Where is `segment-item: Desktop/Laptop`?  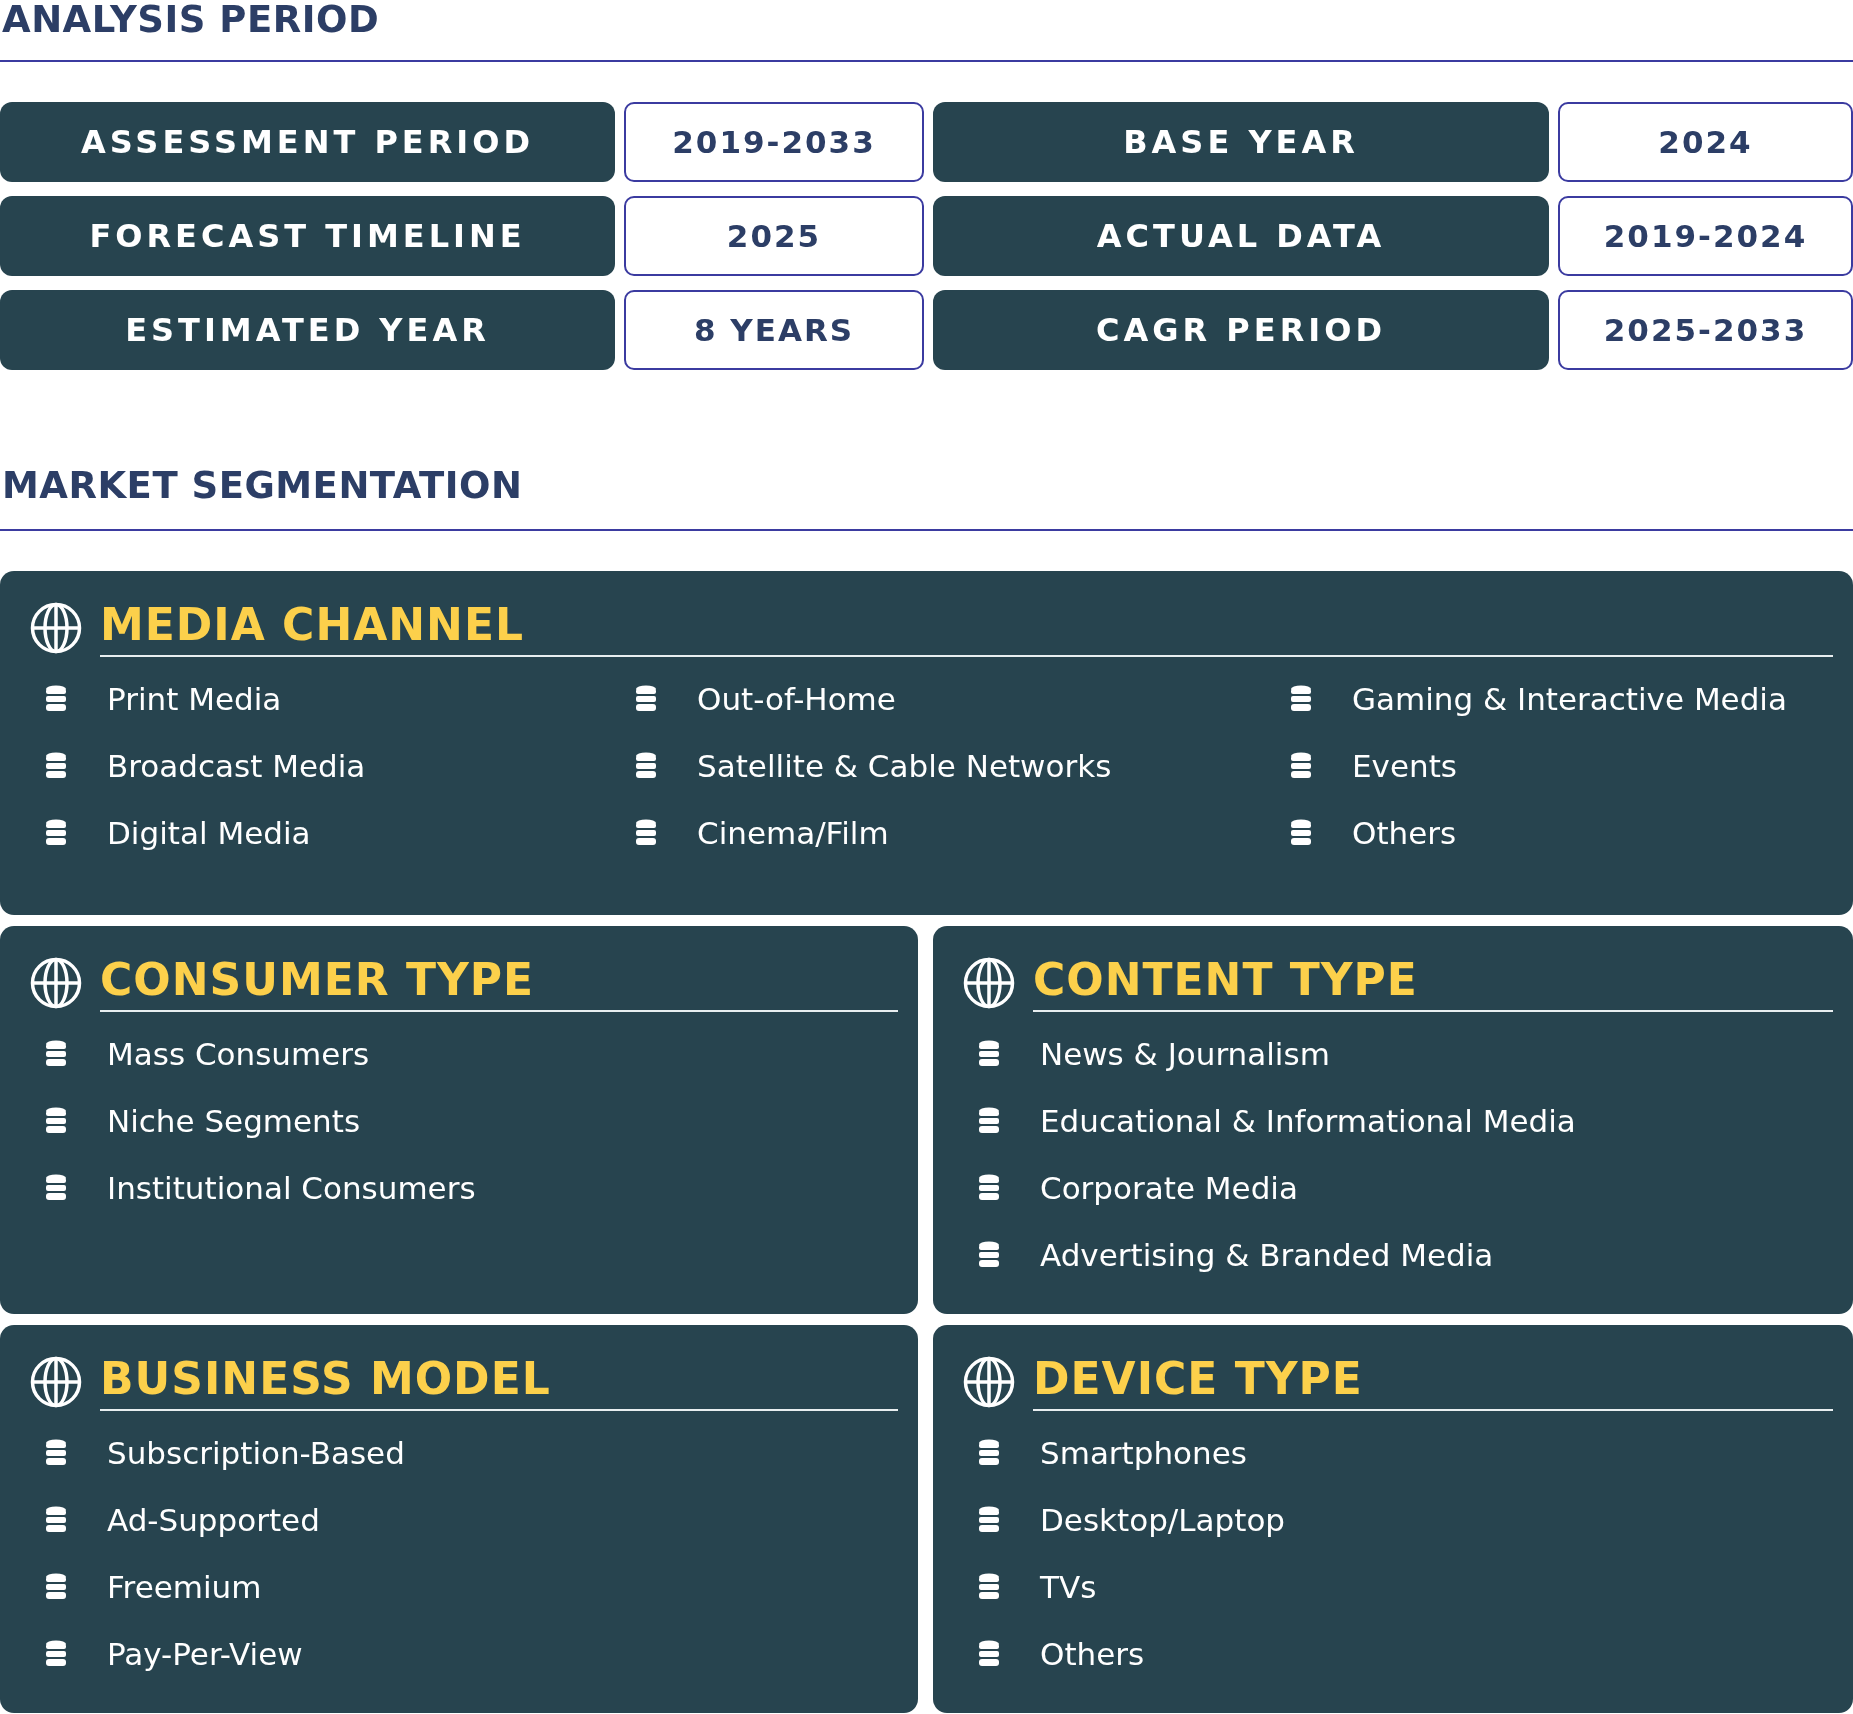
segment-item: Desktop/Laptop is located at coordinates (1163, 1519).